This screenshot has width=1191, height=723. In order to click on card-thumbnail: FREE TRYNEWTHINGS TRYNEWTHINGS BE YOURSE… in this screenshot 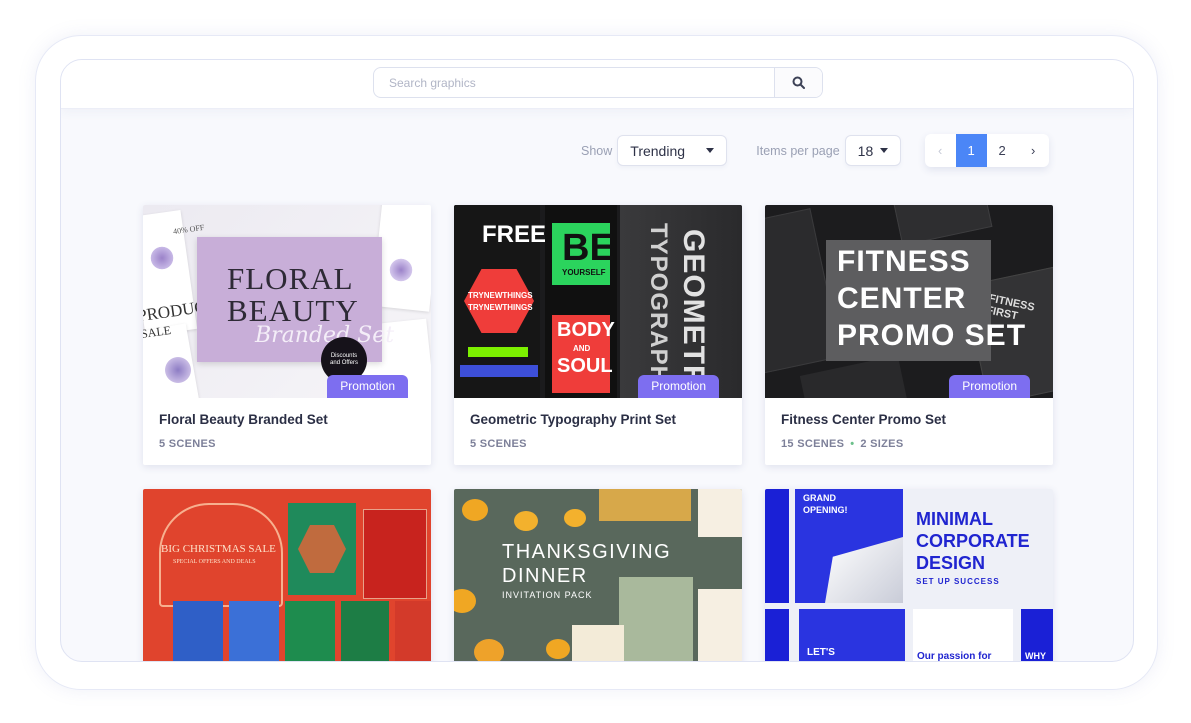, I will do `click(598, 301)`.